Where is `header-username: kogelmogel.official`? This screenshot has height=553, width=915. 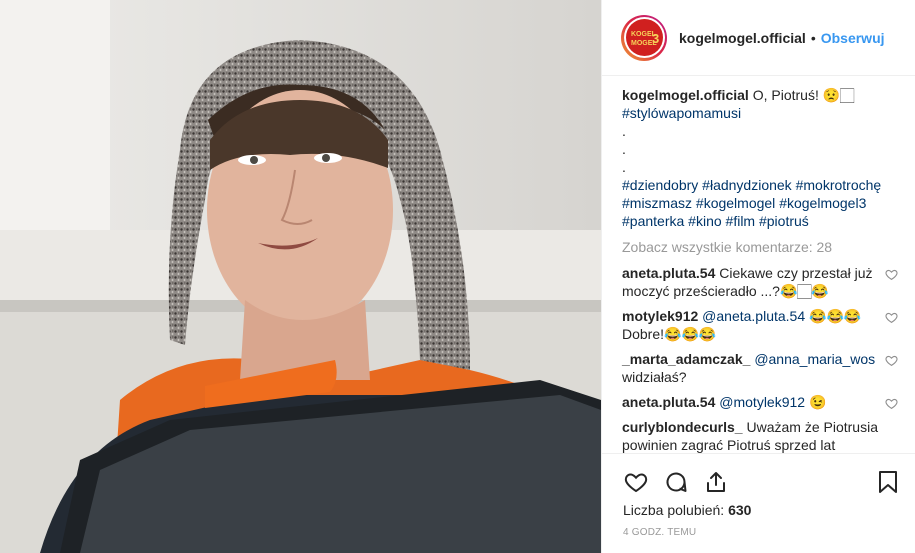 header-username: kogelmogel.official is located at coordinates (742, 38).